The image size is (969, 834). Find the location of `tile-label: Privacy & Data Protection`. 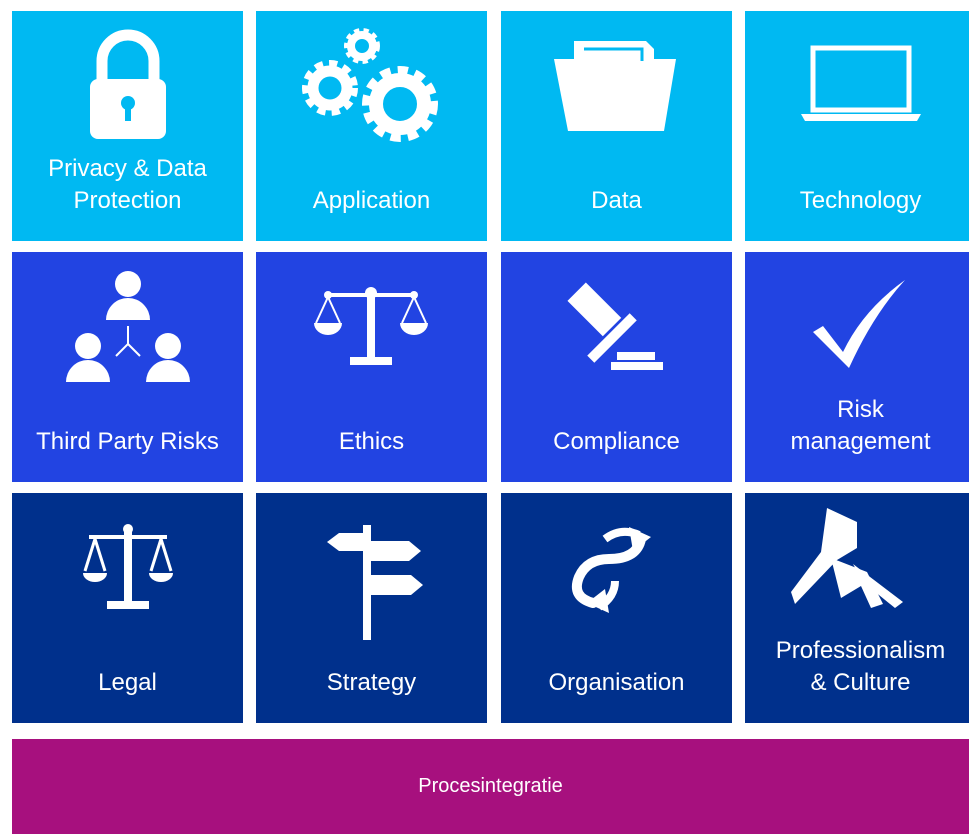

tile-label: Privacy & Data Protection is located at coordinates (127, 184).